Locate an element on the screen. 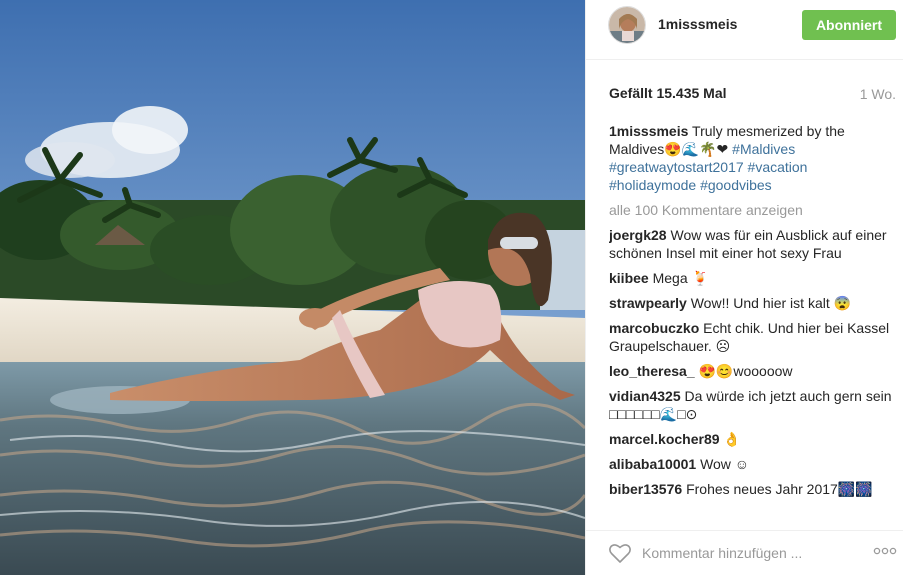 The width and height of the screenshot is (903, 575). comment-text: Mega 🍹 is located at coordinates (680, 278).